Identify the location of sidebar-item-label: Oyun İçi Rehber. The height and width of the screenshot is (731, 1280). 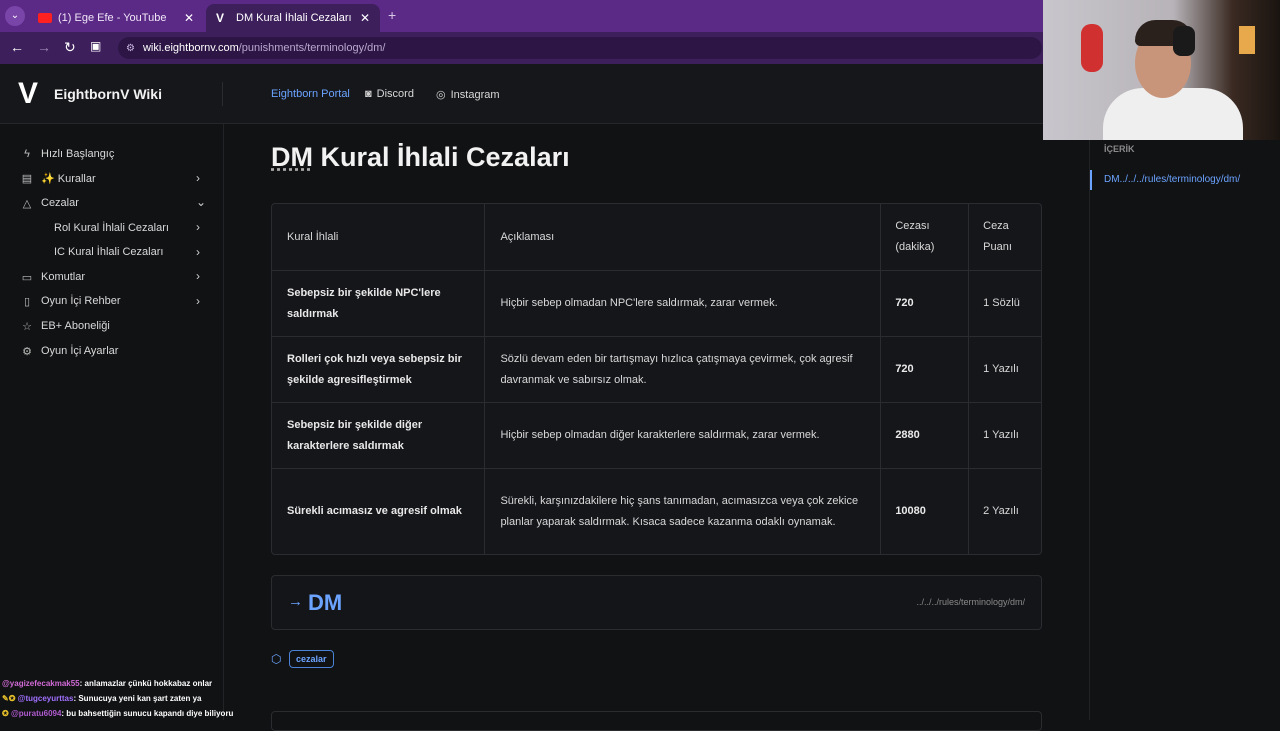
(81, 301).